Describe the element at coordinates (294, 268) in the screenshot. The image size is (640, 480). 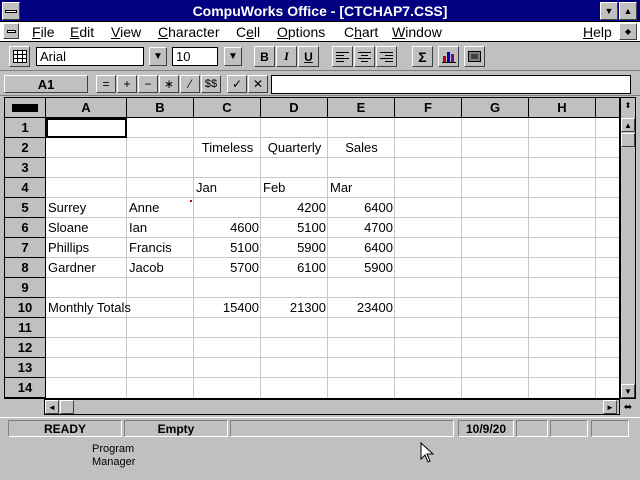
I see `cell-d8: 6100` at that location.